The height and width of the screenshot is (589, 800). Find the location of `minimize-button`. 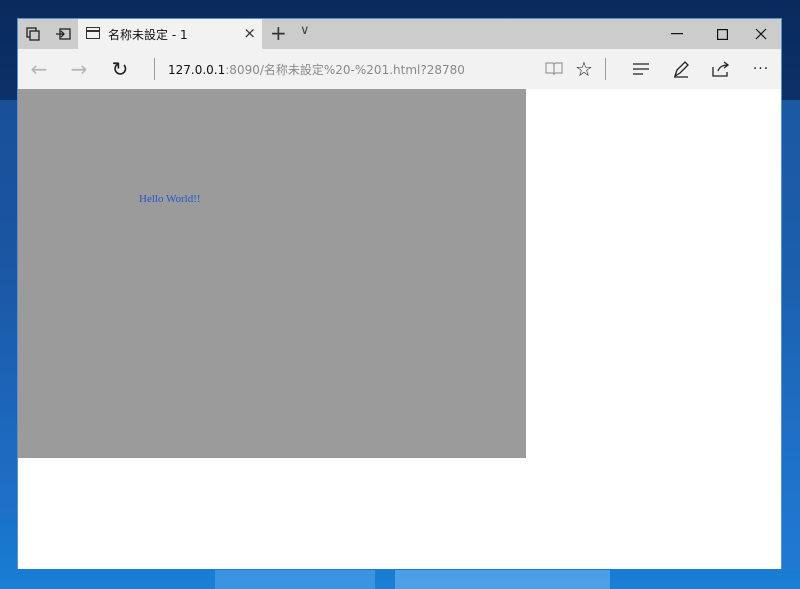

minimize-button is located at coordinates (677, 34).